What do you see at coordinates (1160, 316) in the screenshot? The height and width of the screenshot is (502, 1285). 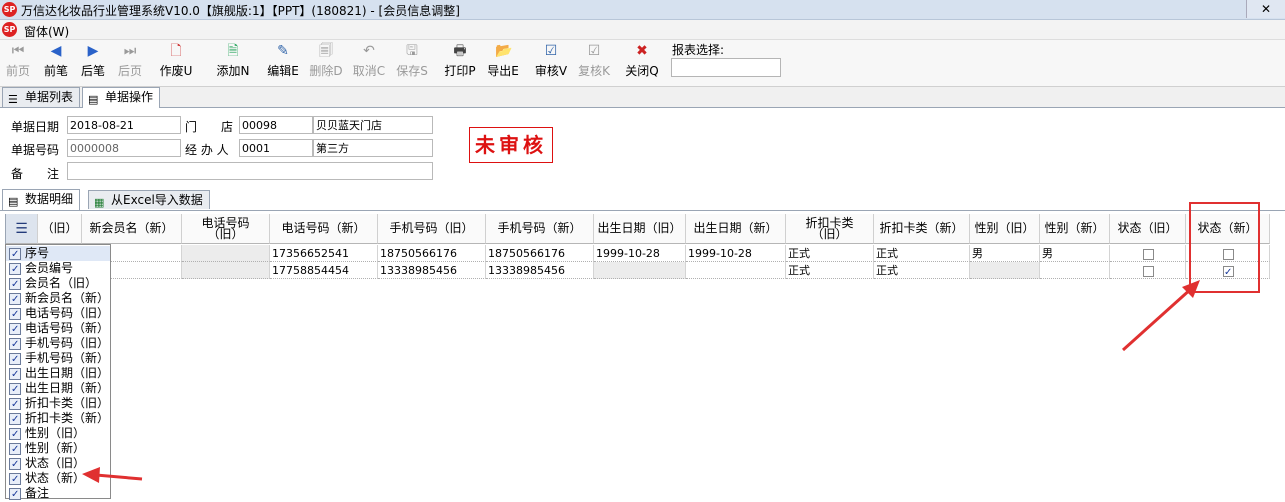 I see `arrow-to-status-new-checkbox` at bounding box center [1160, 316].